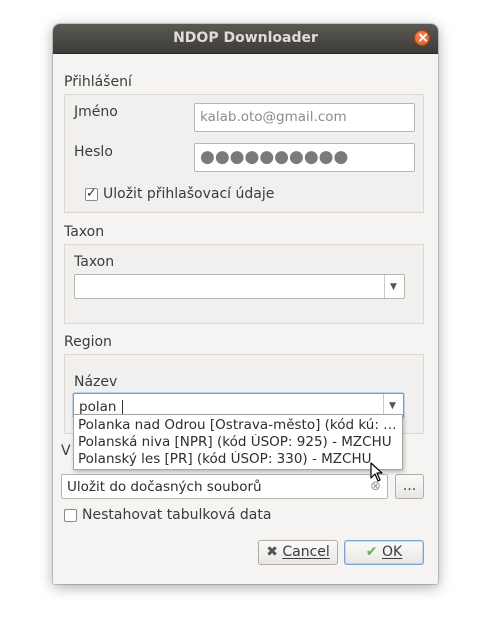  I want to click on taxon-label: Taxon, so click(94, 262).